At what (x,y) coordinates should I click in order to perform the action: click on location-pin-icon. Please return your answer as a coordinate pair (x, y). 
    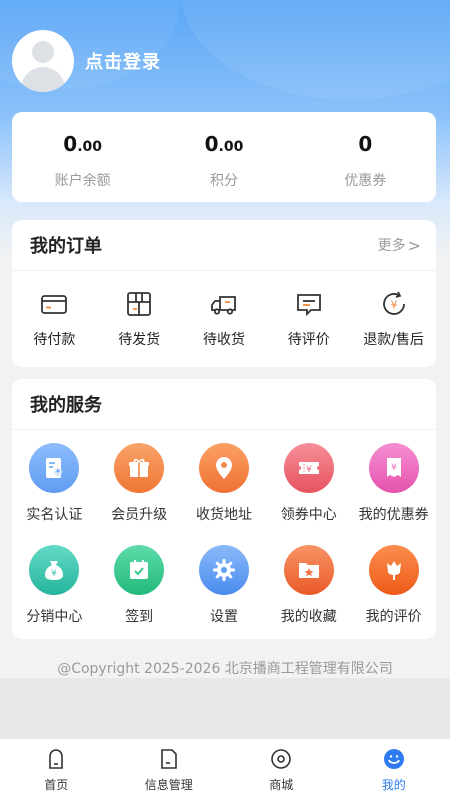
    Looking at the image, I should click on (223, 468).